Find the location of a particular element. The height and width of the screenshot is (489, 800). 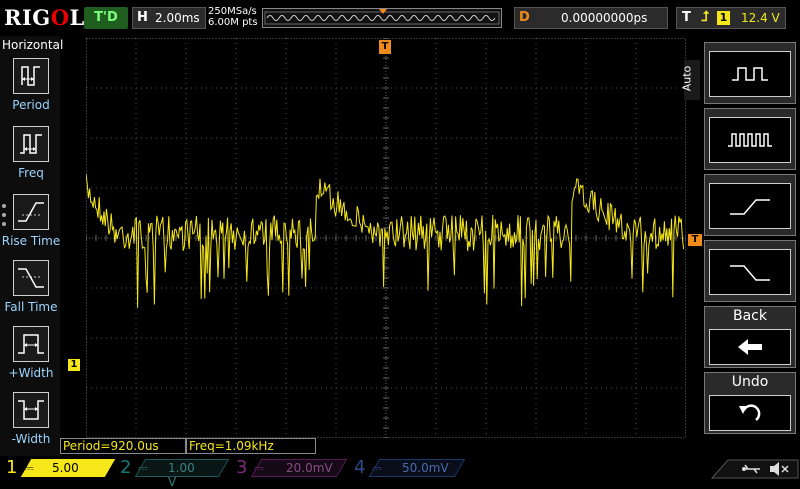

trigger-level: 12.4 V is located at coordinates (760, 18).